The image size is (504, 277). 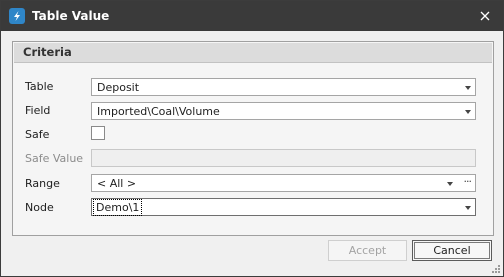 I want to click on ellipsis-icon: ···, so click(x=468, y=181).